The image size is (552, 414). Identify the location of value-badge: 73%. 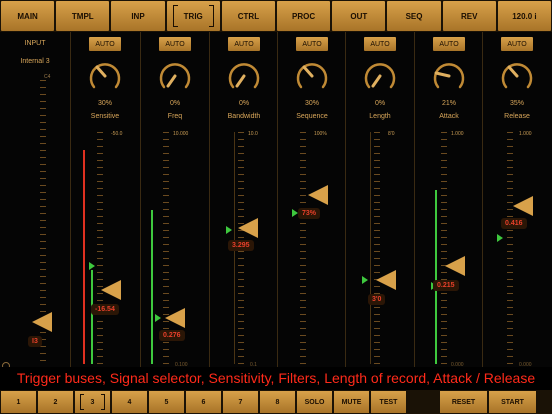
(309, 213).